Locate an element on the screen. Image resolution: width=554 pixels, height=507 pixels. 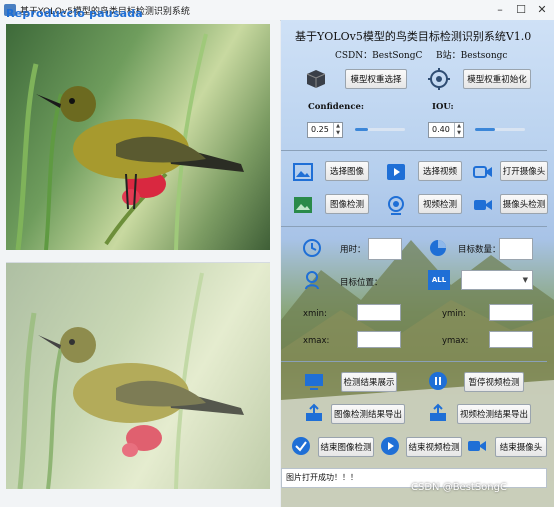
csdn-label: CSDN：BestSongC is located at coordinates (379, 56).